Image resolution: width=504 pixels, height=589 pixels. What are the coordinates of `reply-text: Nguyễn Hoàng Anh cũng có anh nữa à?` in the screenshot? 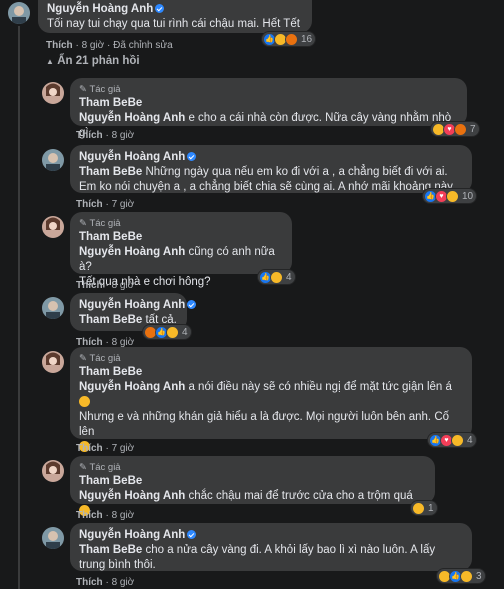 It's located at (177, 259).